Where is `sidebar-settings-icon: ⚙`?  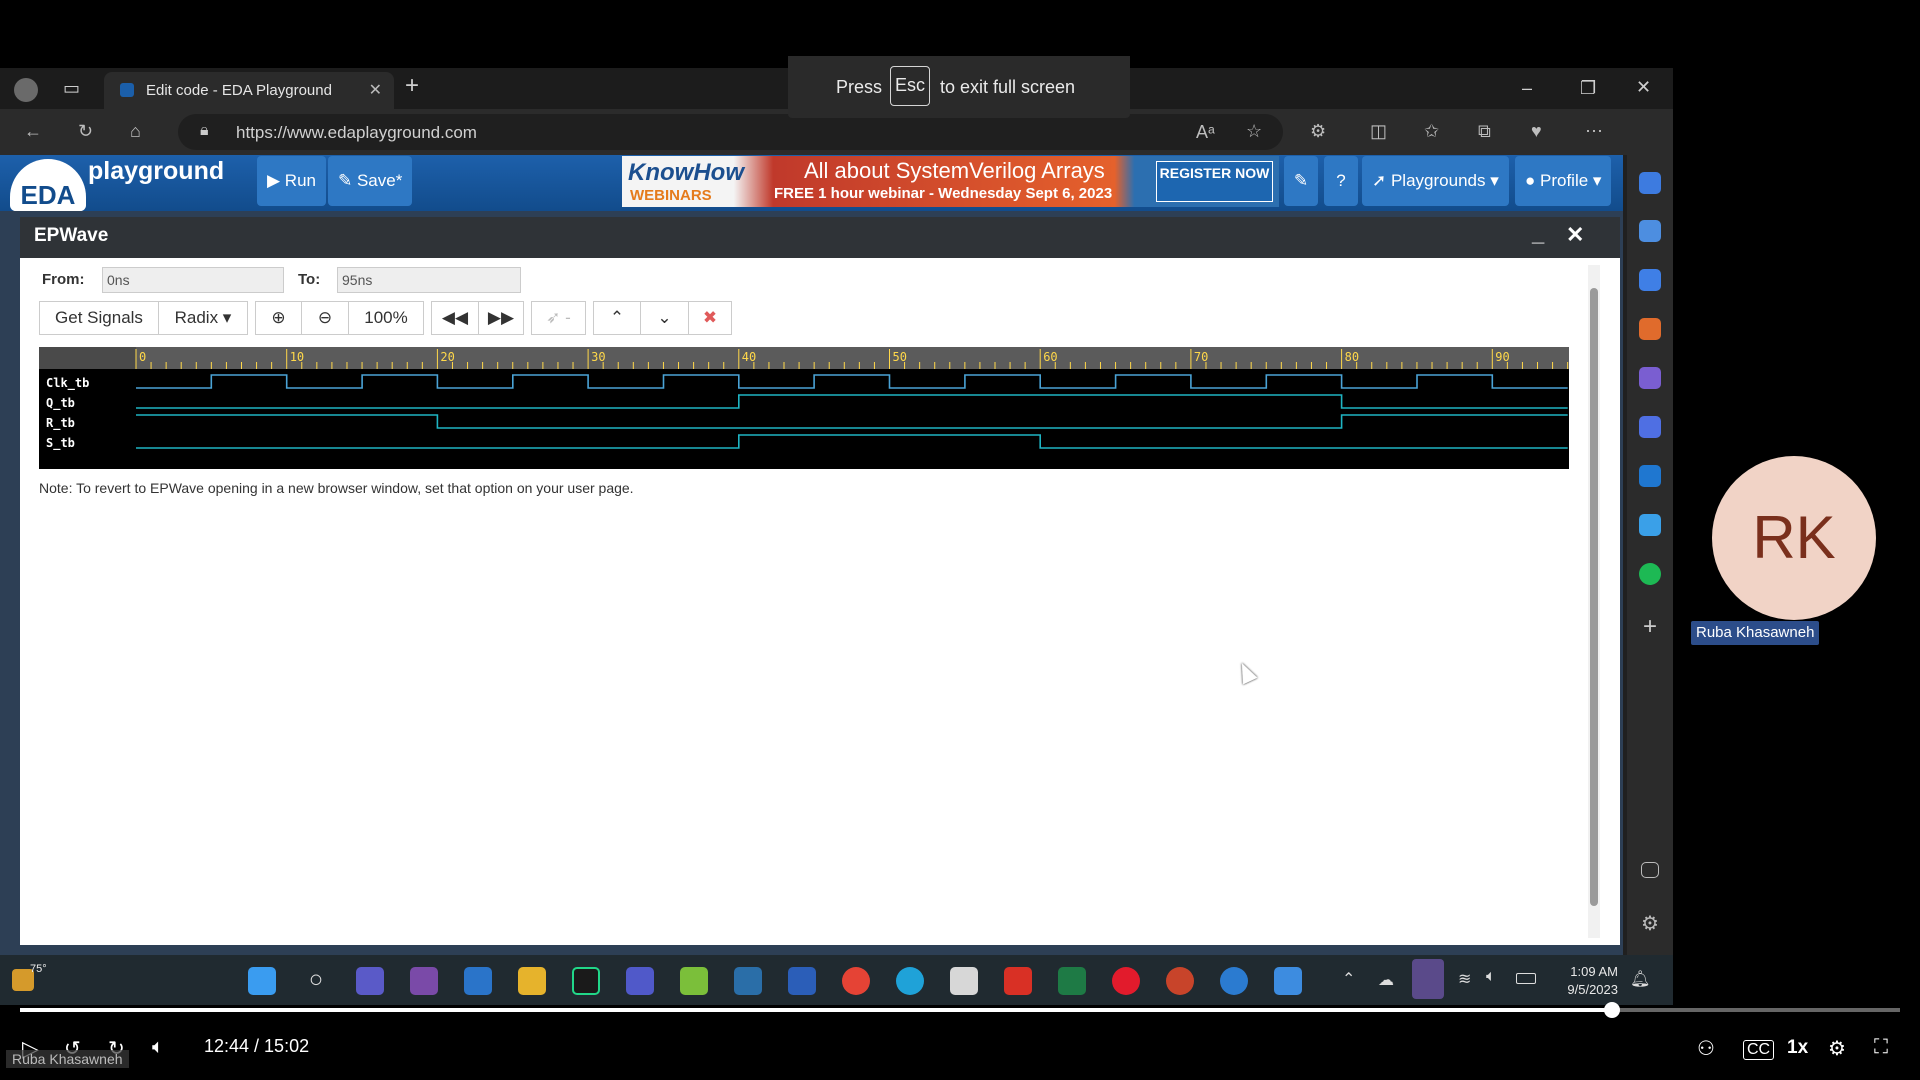
sidebar-settings-icon: ⚙ is located at coordinates (1650, 923).